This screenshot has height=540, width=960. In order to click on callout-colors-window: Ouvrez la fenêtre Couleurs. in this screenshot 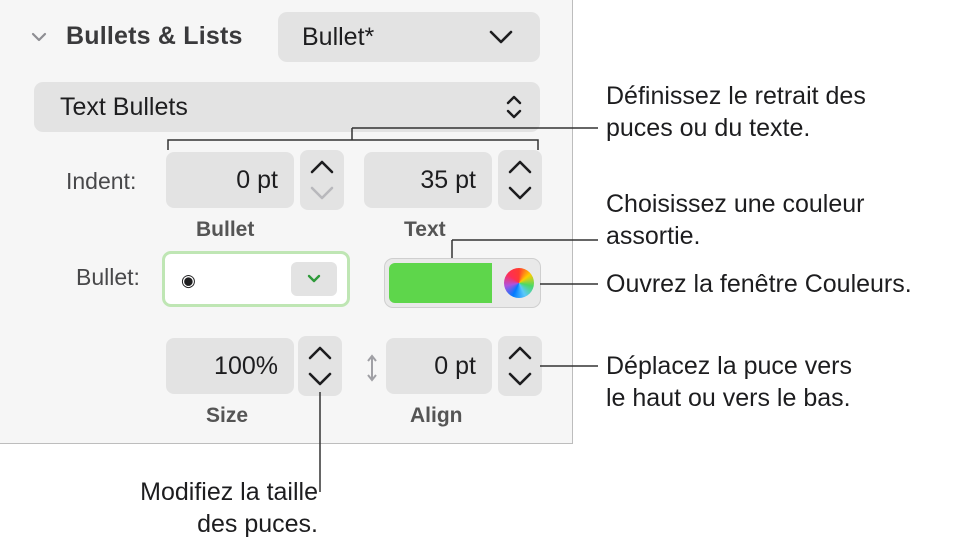, I will do `click(759, 284)`.